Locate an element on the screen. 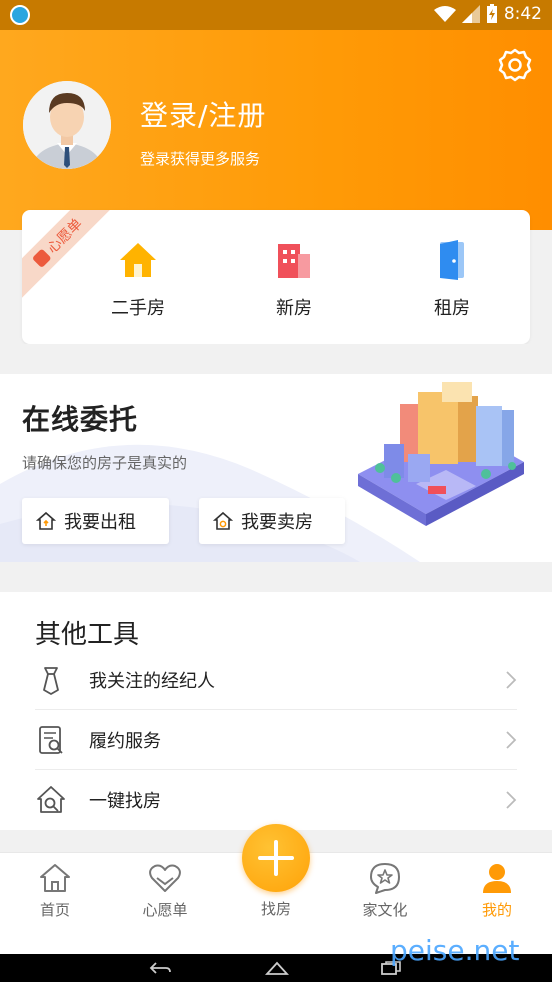  app-notification-icon is located at coordinates (20, 15).